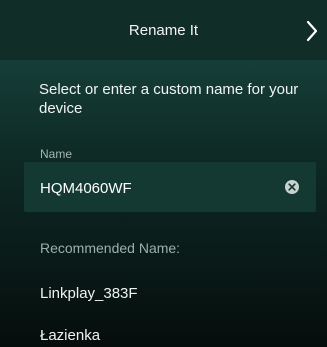 The height and width of the screenshot is (347, 327). I want to click on name-field, so click(170, 187).